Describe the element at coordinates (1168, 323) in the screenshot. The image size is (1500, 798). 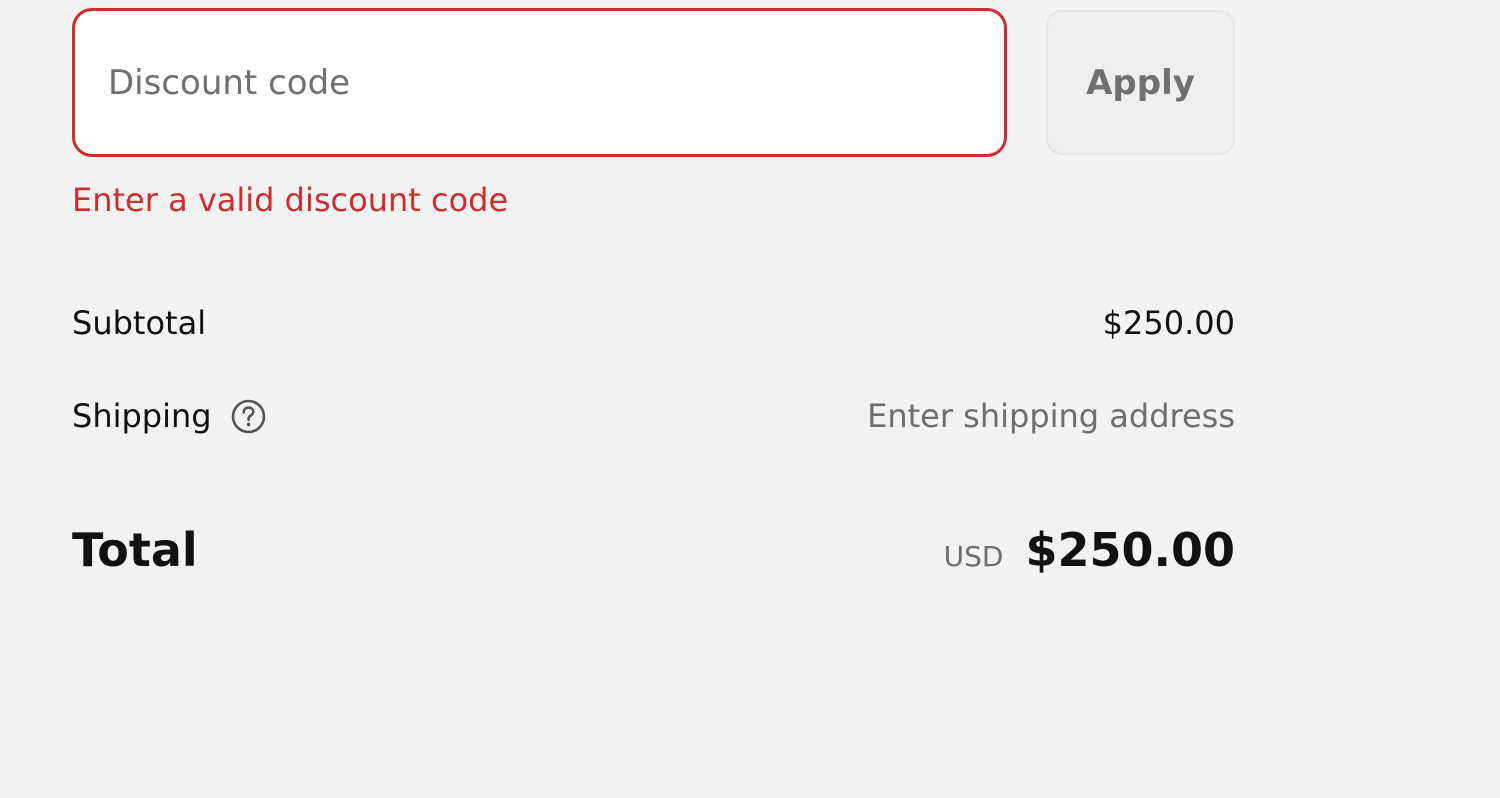
I see `subtotal-value: $250.00` at that location.